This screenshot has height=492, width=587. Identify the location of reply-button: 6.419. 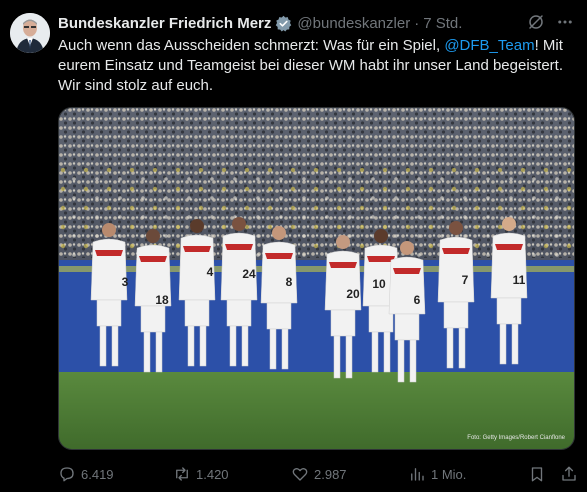
(86, 474).